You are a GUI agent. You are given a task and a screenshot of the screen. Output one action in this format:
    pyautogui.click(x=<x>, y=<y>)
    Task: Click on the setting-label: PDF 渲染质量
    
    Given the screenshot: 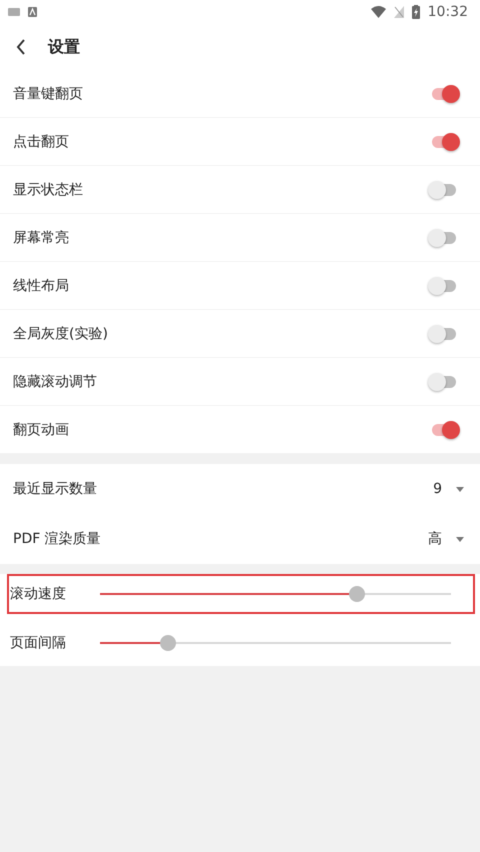 What is the action you would take?
    pyautogui.click(x=57, y=539)
    